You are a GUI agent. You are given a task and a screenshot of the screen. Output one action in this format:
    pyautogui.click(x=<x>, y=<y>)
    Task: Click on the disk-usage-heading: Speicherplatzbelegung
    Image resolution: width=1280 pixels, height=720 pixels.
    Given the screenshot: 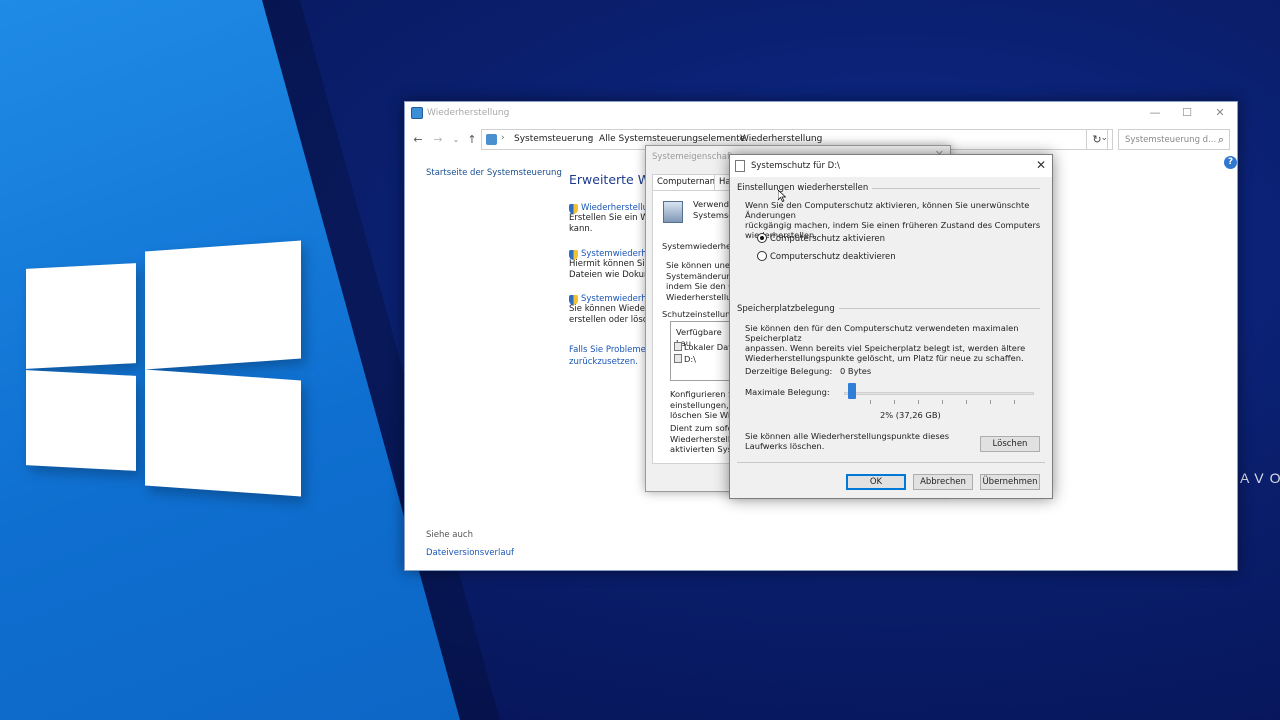 What is the action you would take?
    pyautogui.click(x=788, y=309)
    